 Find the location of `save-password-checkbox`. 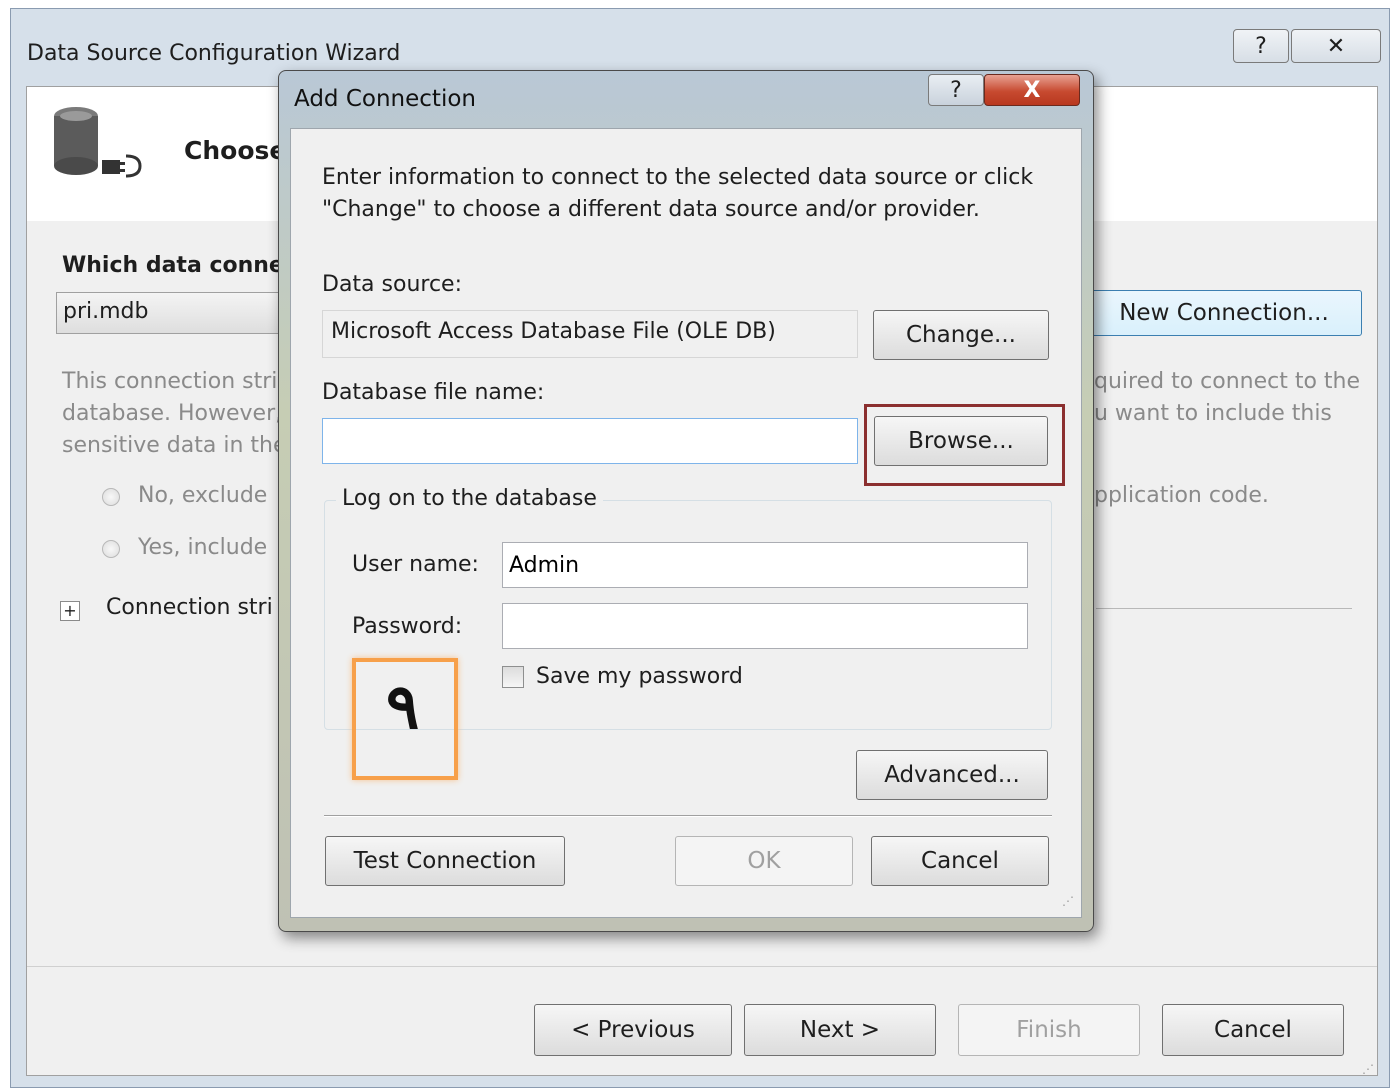

save-password-checkbox is located at coordinates (513, 677).